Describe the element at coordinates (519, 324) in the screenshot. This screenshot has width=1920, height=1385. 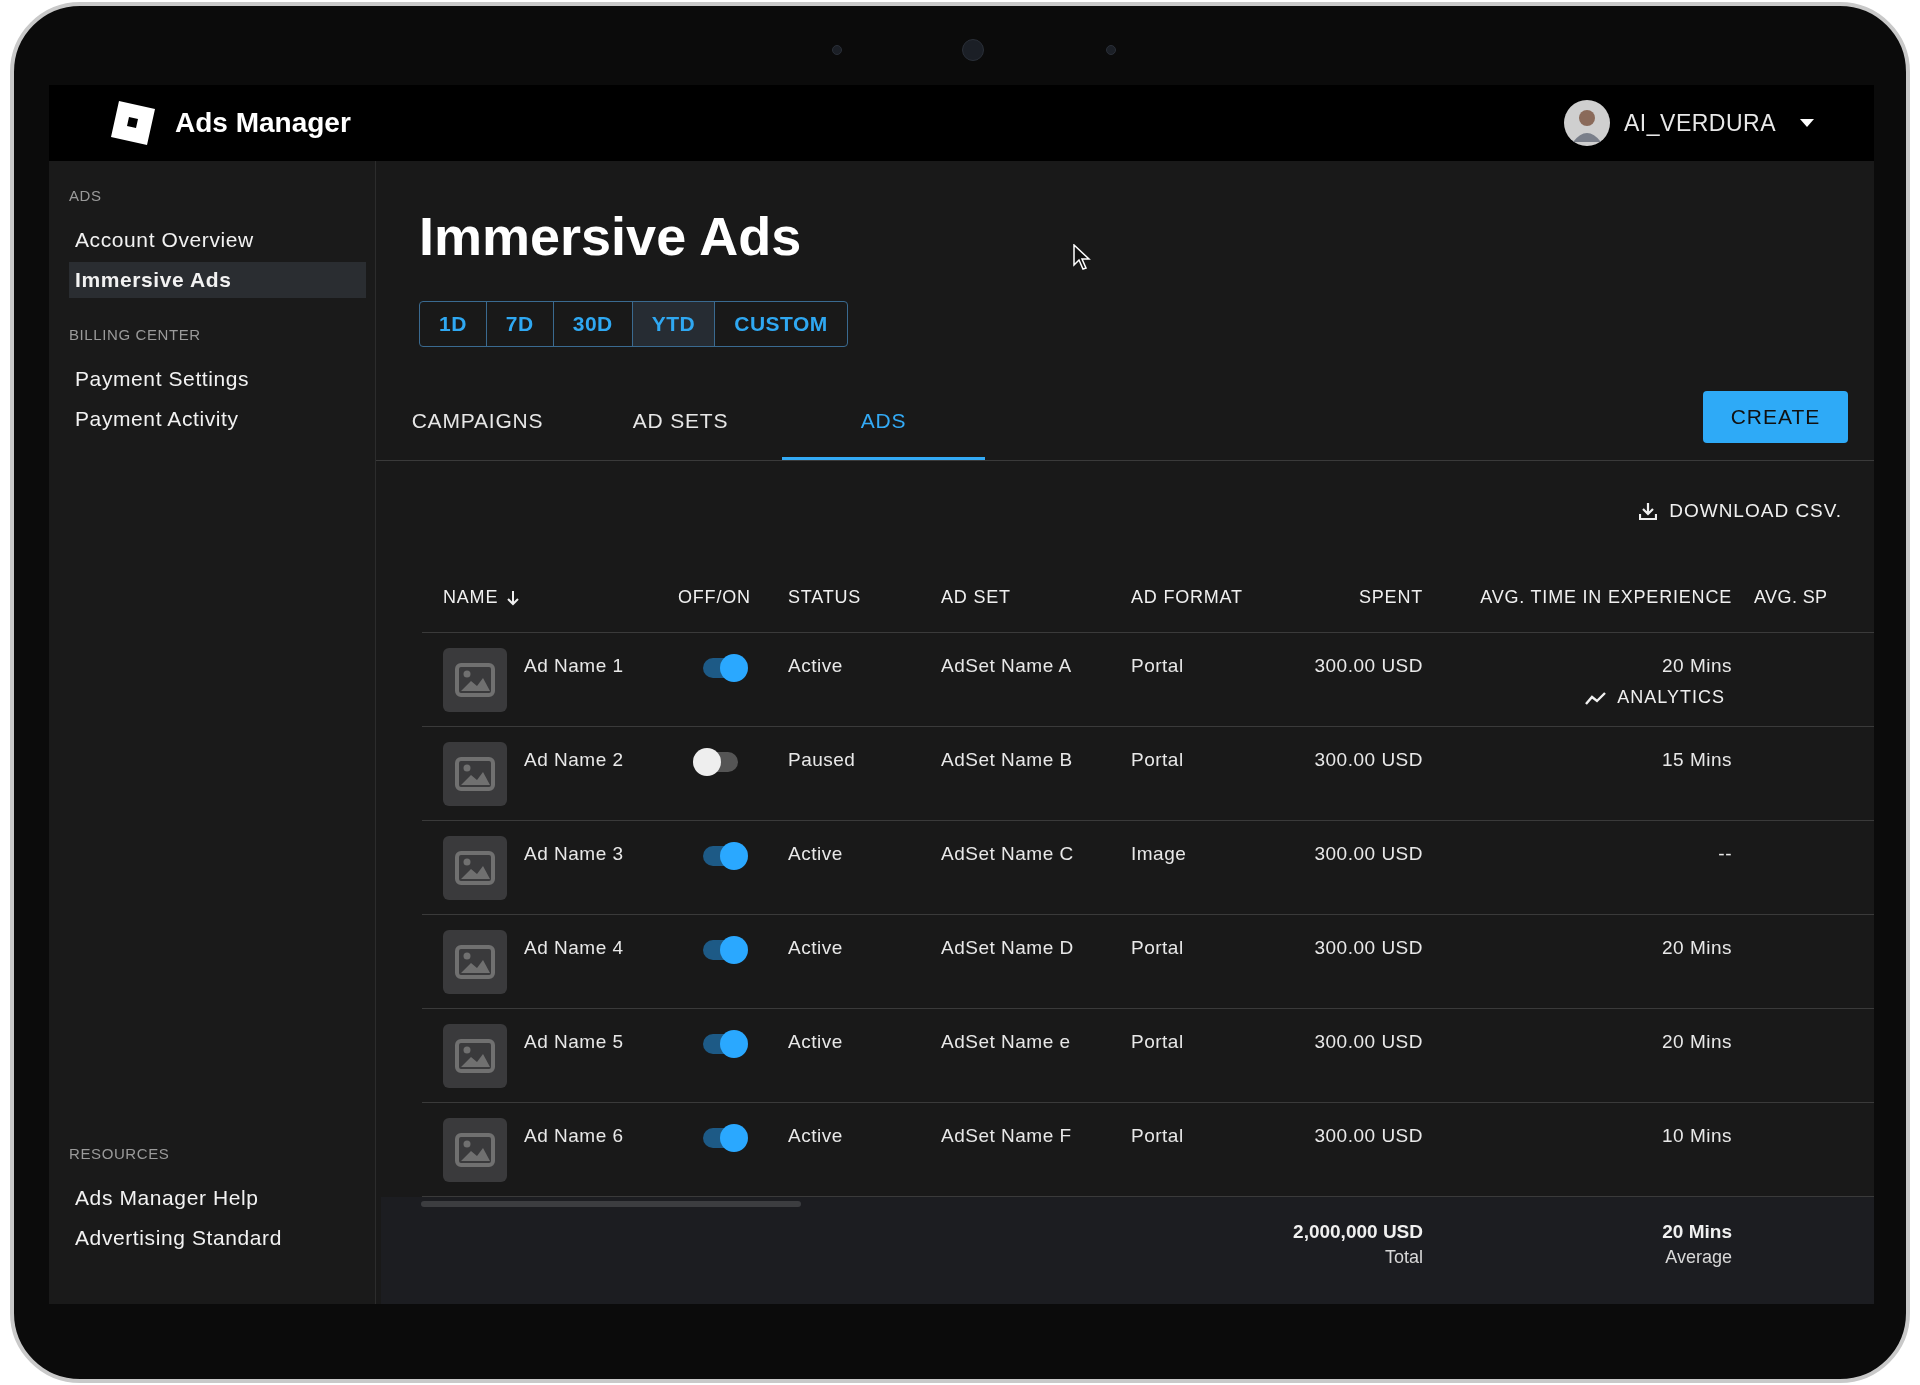
I see `range-button: 7D` at that location.